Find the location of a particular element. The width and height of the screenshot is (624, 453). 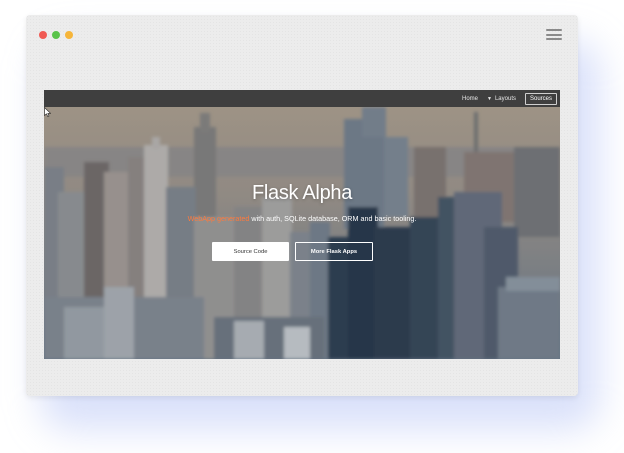

site-nav-links: Home ▼ Layouts Sources is located at coordinates (509, 98).